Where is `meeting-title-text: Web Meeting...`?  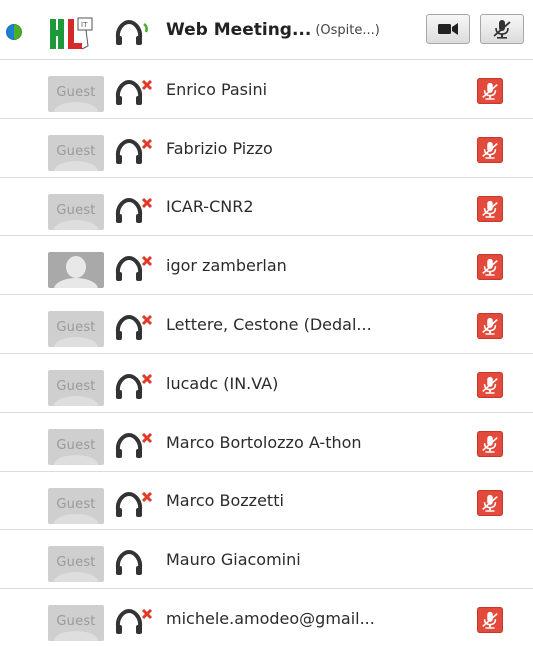 meeting-title-text: Web Meeting... is located at coordinates (239, 30).